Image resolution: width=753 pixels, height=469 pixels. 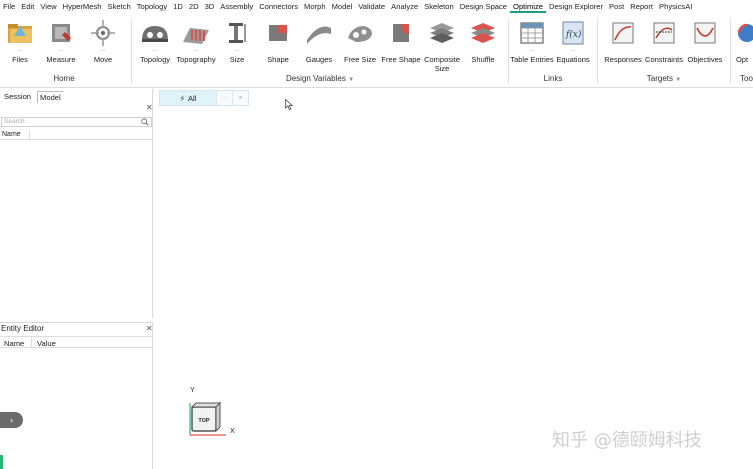 I want to click on menu-validate: Validate, so click(x=371, y=6).